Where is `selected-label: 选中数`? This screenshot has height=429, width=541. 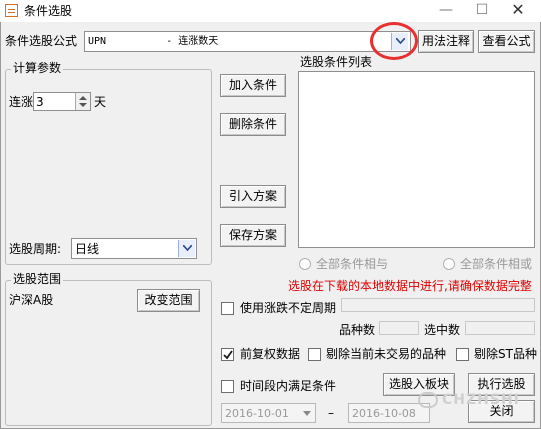 selected-label: 选中数 is located at coordinates (442, 330).